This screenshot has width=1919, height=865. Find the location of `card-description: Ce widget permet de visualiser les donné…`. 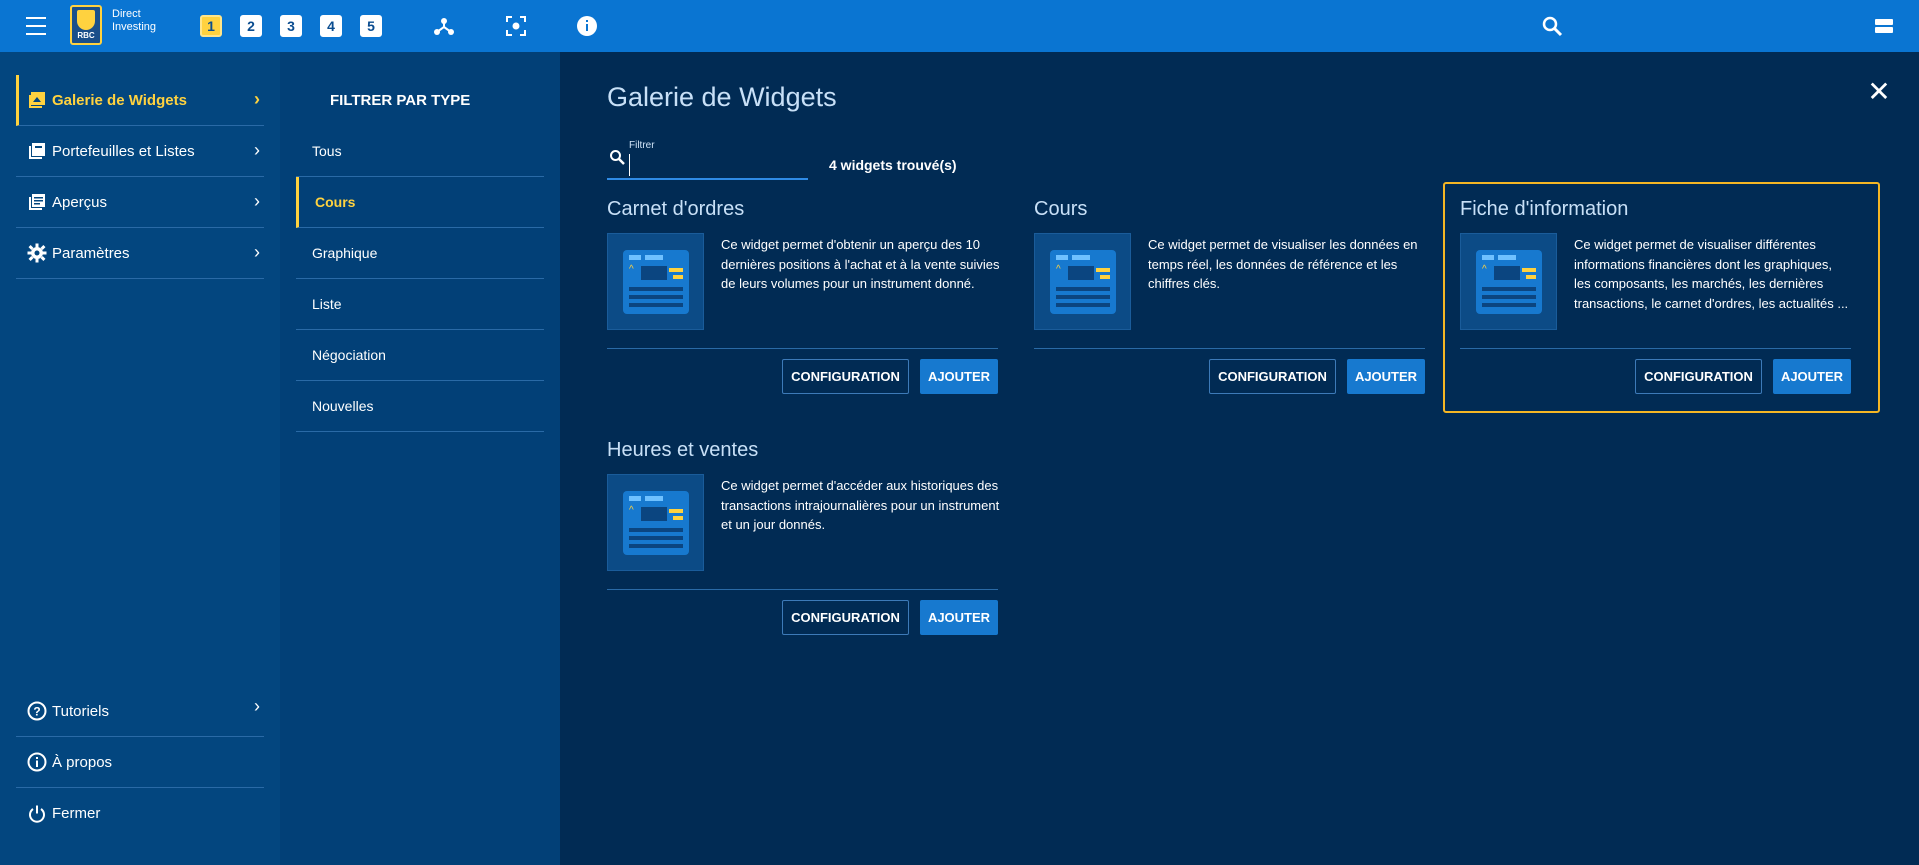

card-description: Ce widget permet de visualiser les donné… is located at coordinates (1283, 264).